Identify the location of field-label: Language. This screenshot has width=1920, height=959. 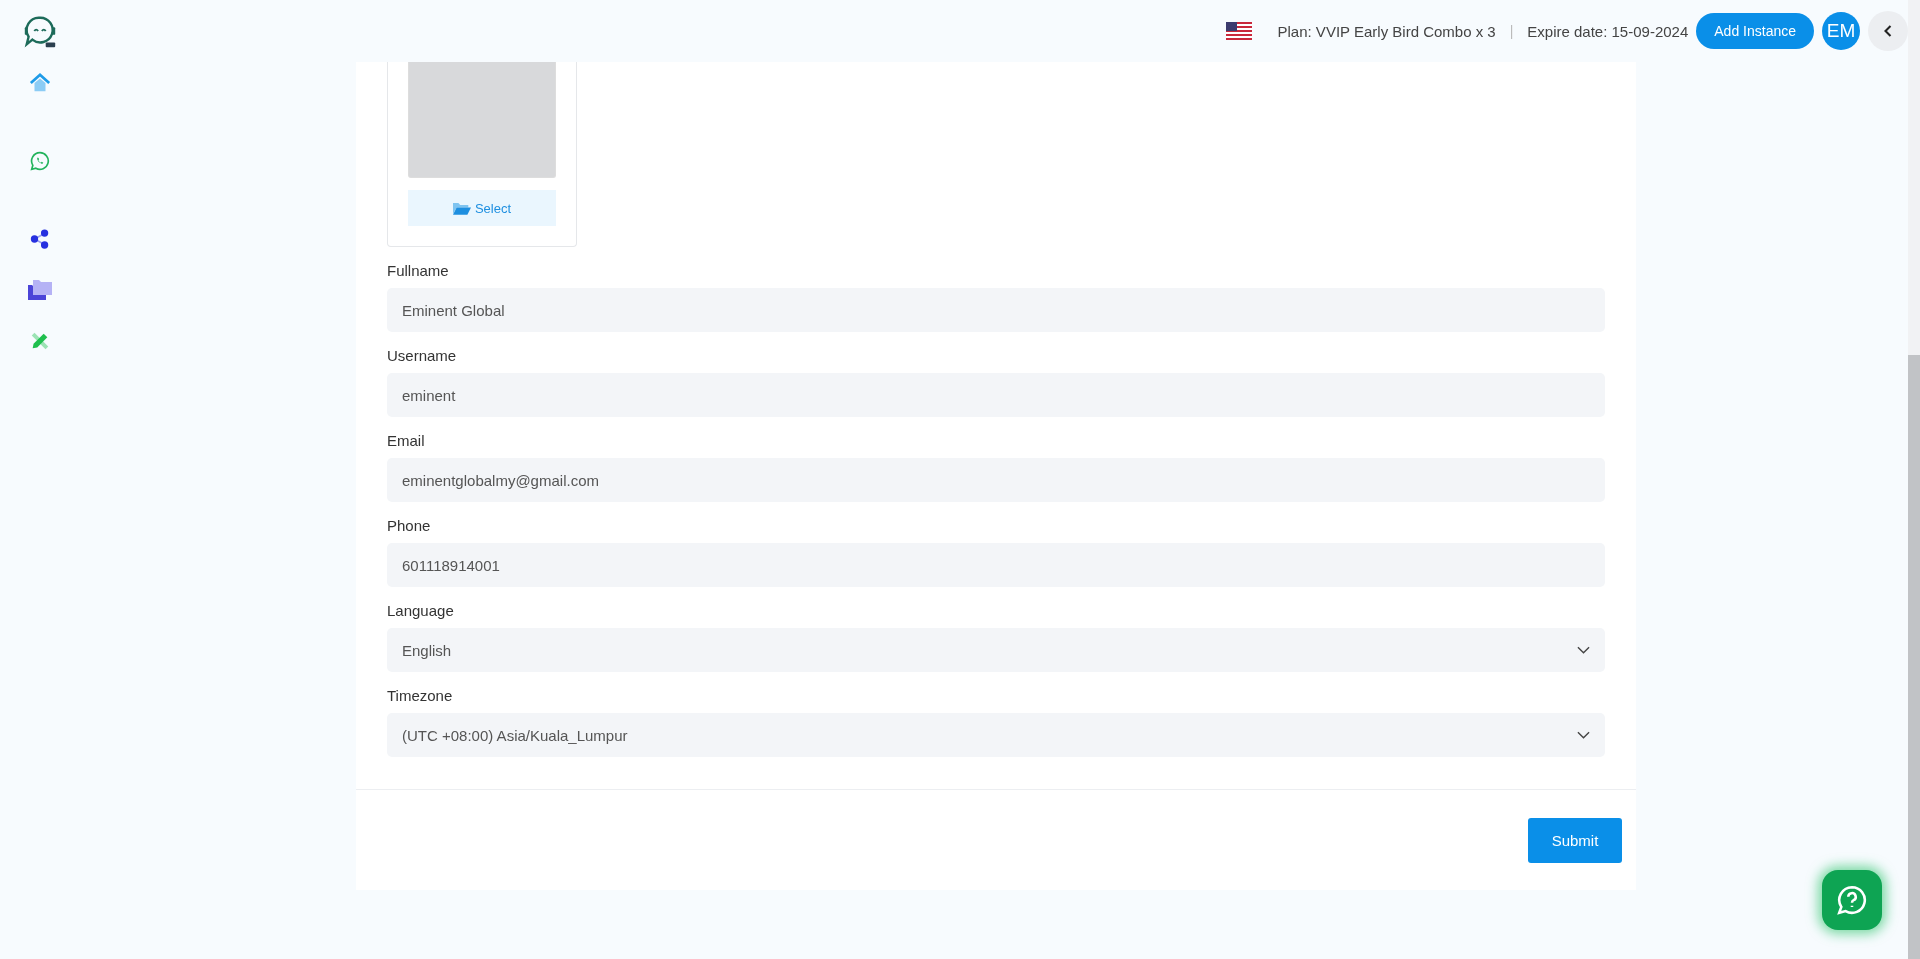
(421, 610).